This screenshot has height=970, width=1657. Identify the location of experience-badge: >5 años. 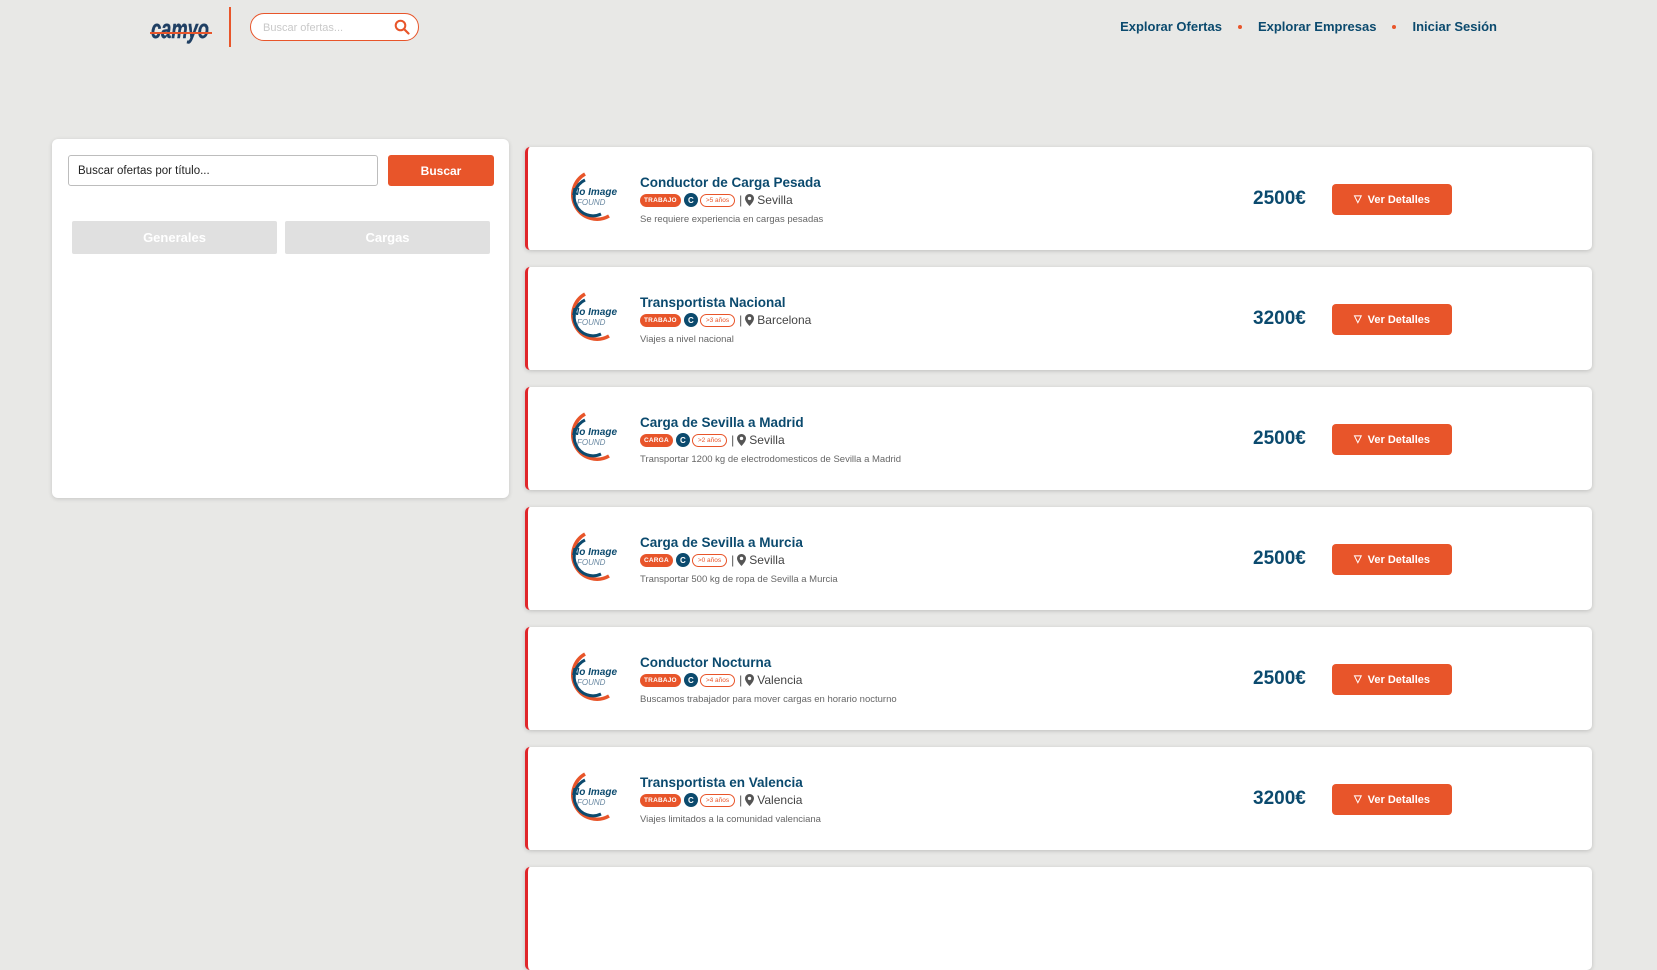
(717, 200).